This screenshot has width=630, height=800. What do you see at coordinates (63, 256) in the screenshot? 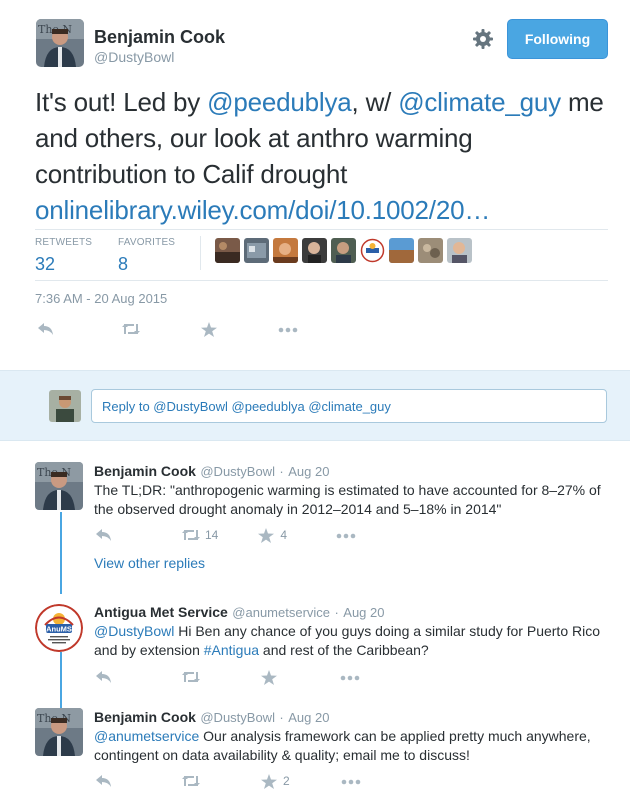
I see `retweets-stat: RETWEETS 32` at bounding box center [63, 256].